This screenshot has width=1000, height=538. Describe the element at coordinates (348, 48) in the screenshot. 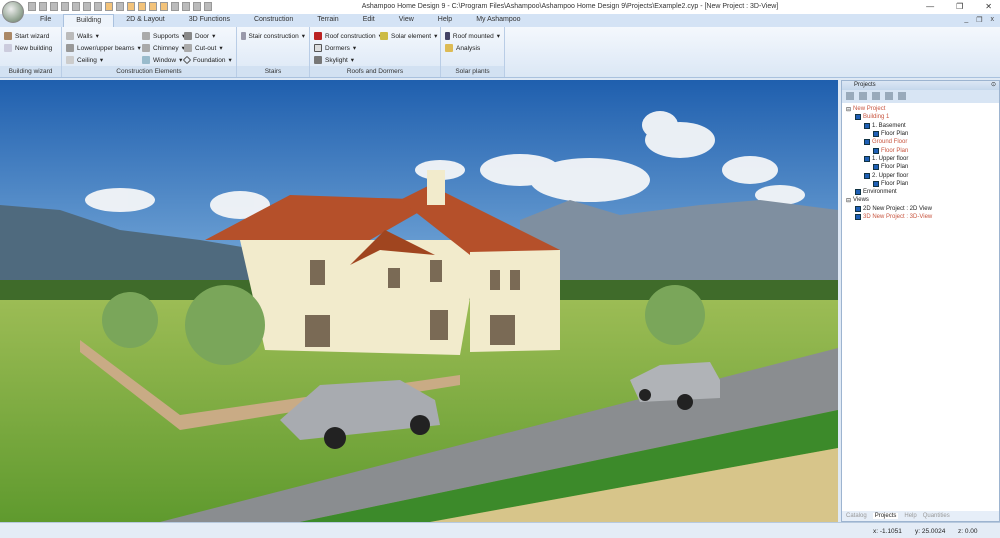

I see `dormers-button: Dormers ▾` at that location.